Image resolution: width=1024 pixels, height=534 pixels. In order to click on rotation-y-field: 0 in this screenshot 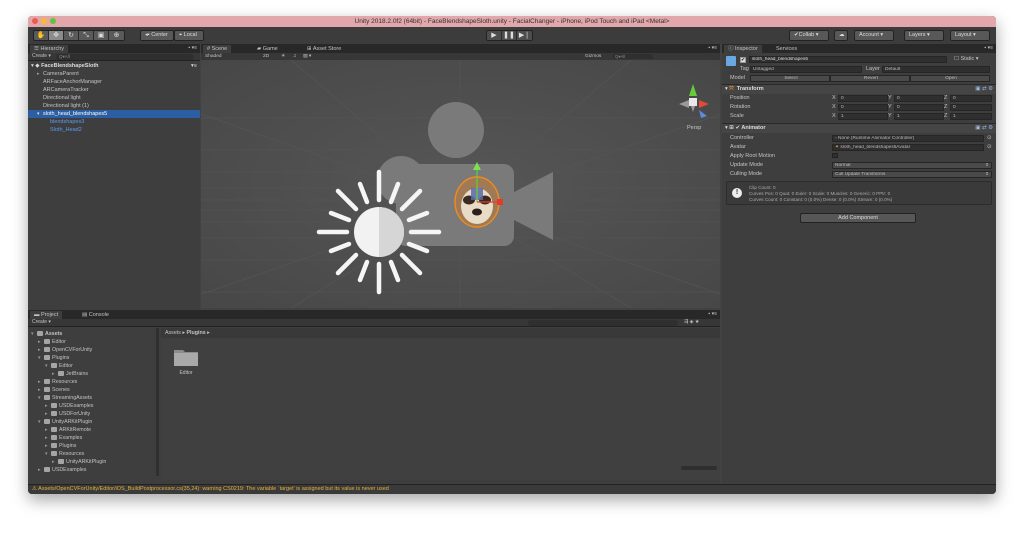, I will do `click(919, 107)`.